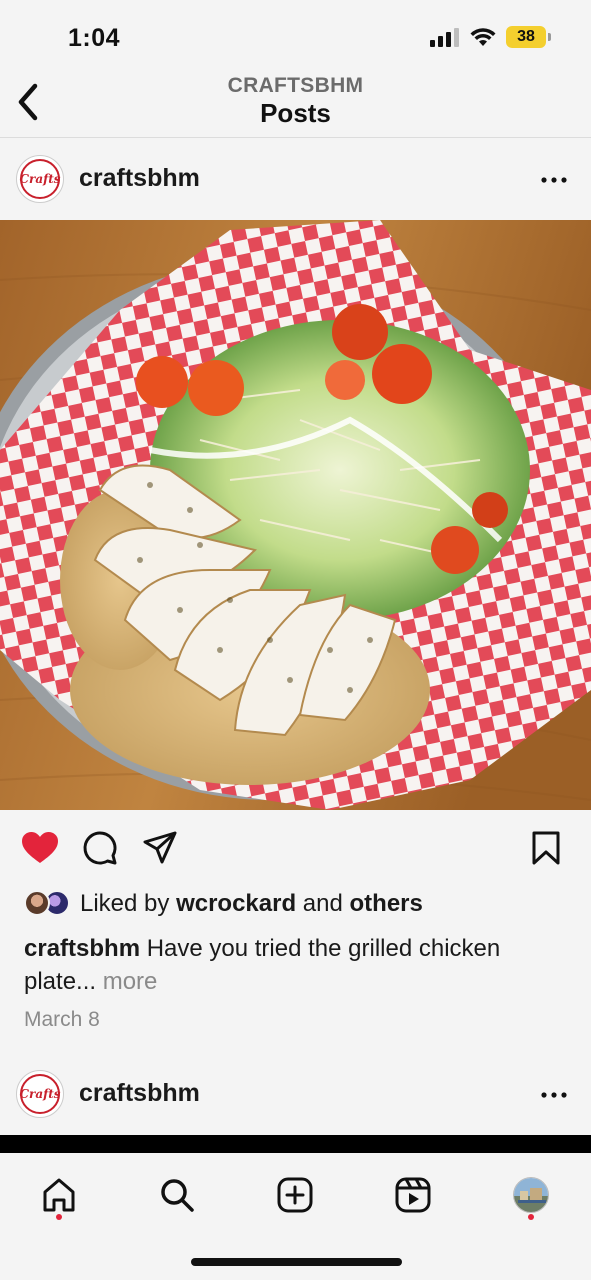  I want to click on post-date: March 8, so click(62, 1019).